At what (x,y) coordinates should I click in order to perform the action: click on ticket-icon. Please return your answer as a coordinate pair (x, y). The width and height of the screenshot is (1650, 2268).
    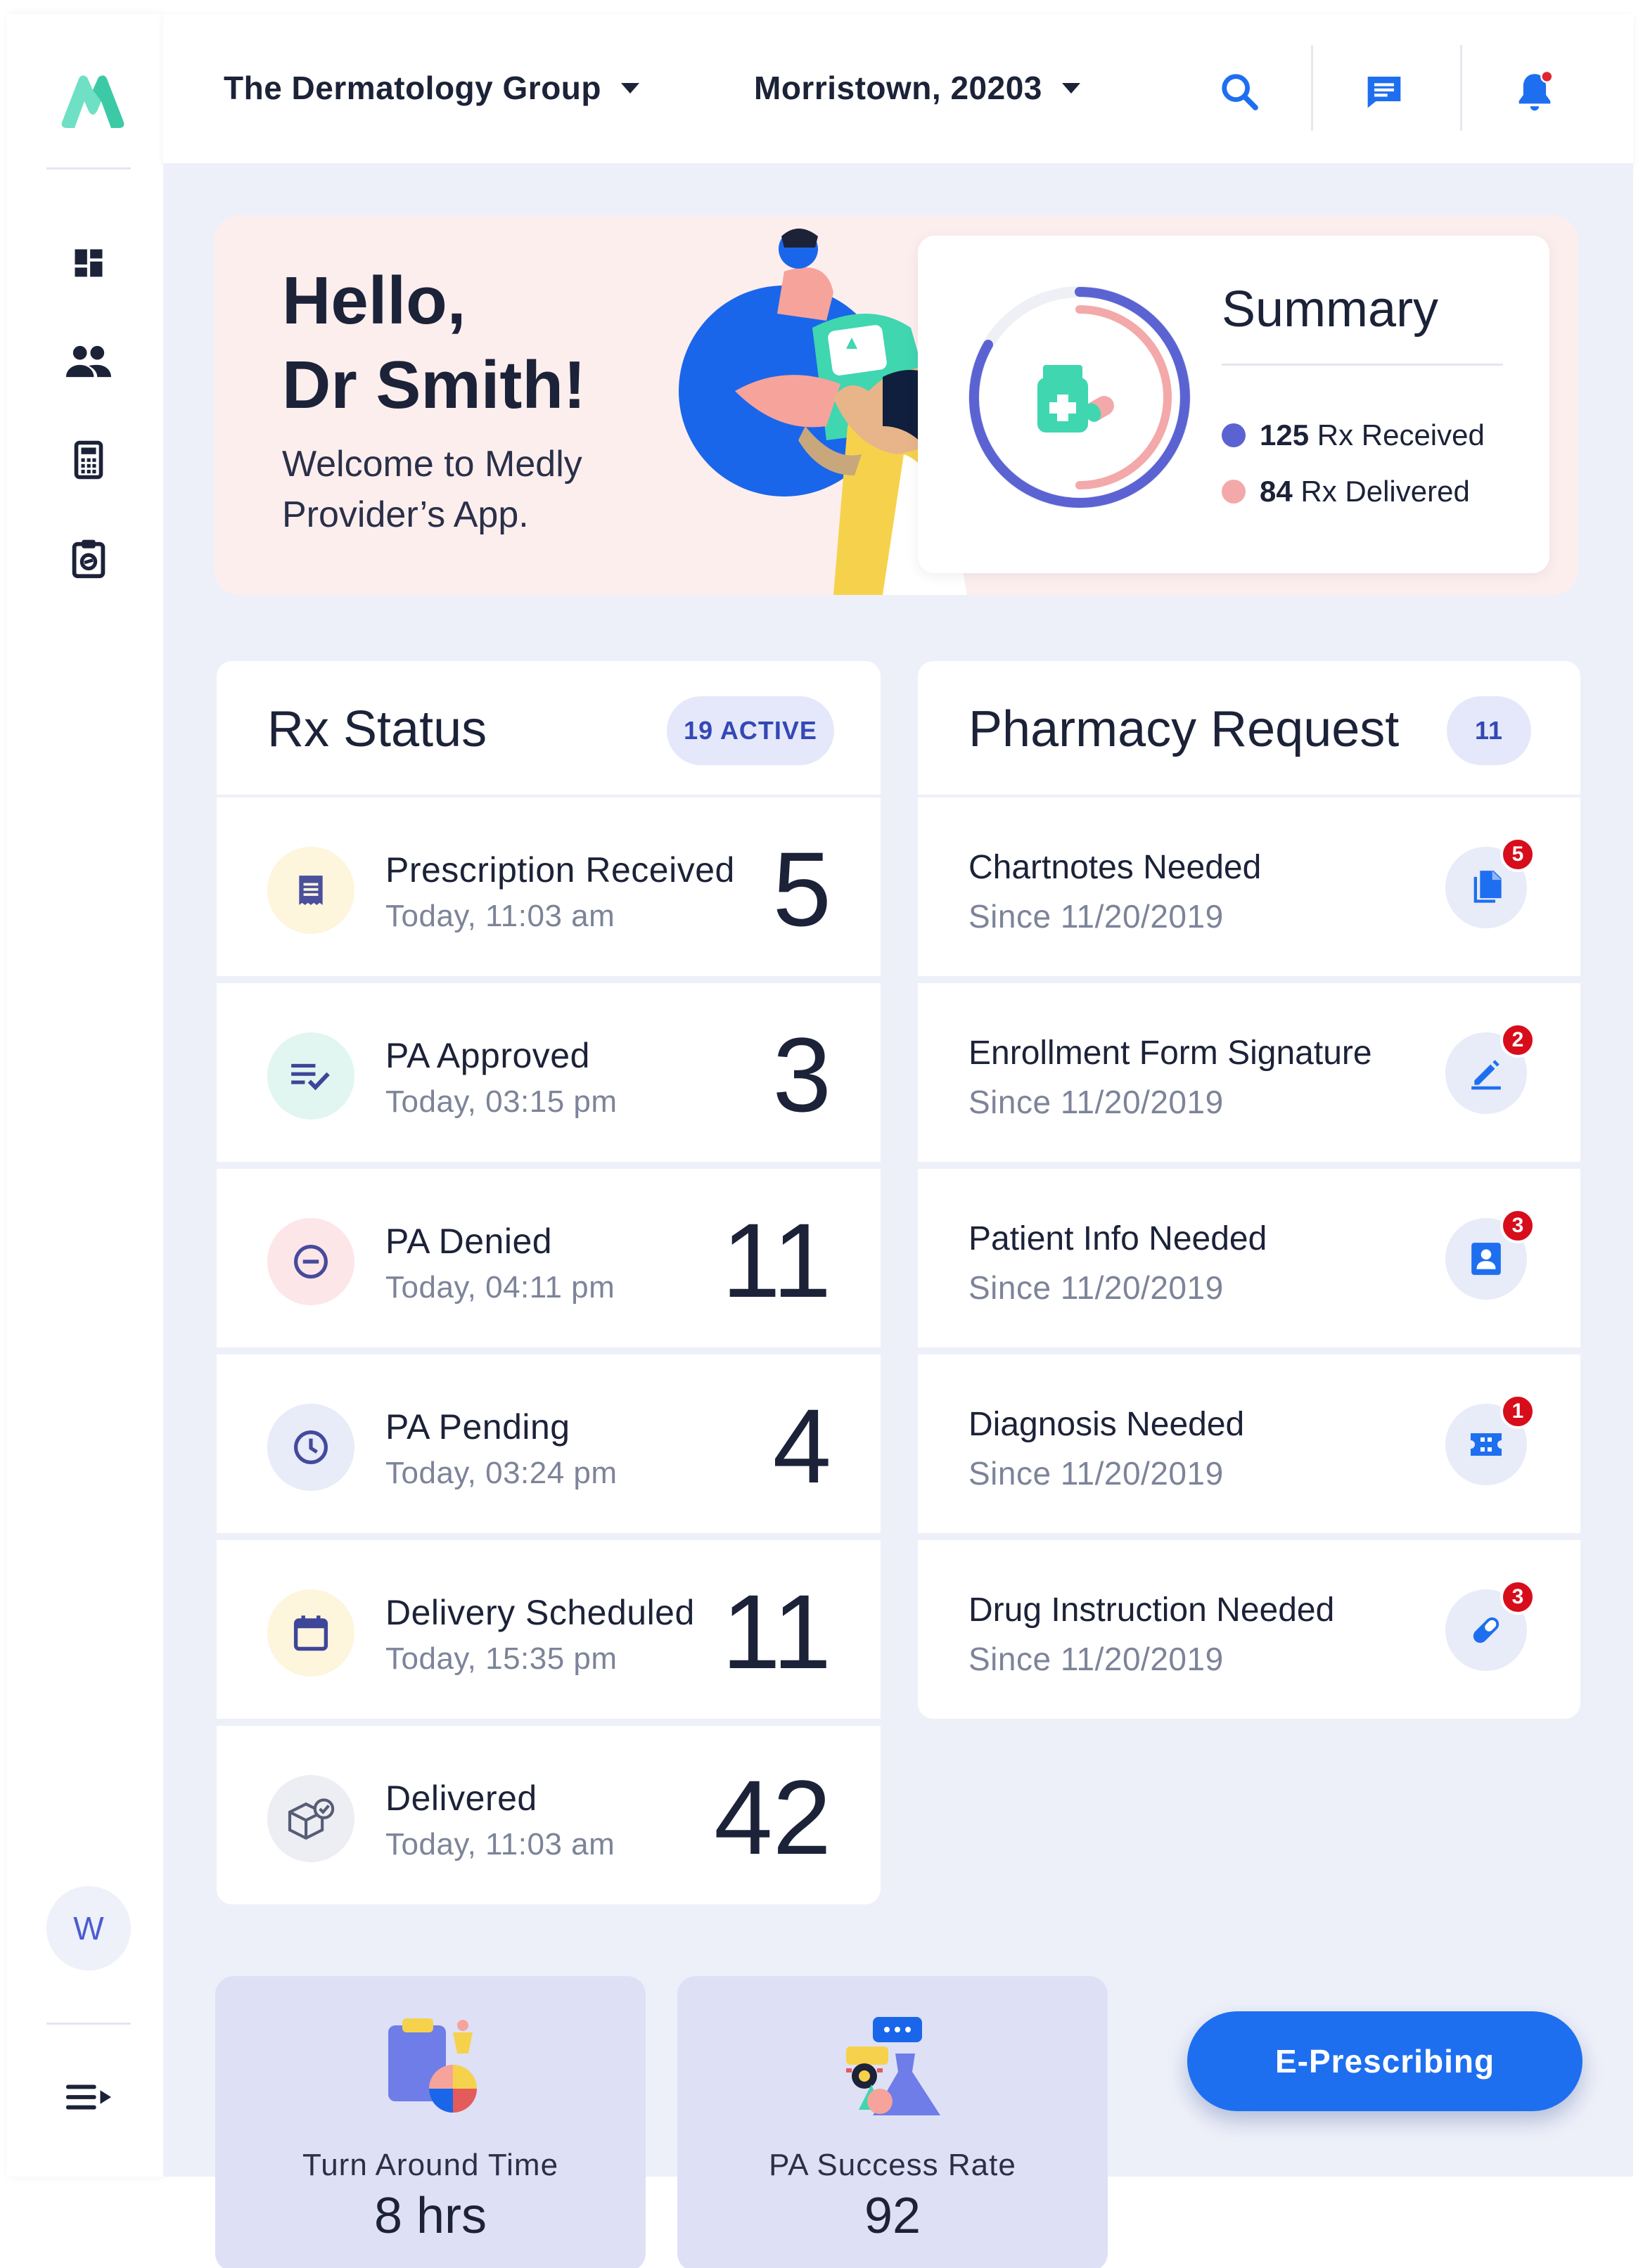
    Looking at the image, I should click on (1486, 1444).